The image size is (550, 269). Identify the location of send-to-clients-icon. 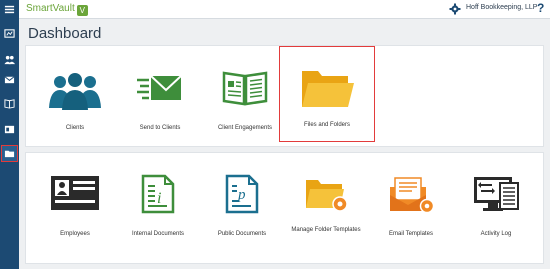
(159, 87).